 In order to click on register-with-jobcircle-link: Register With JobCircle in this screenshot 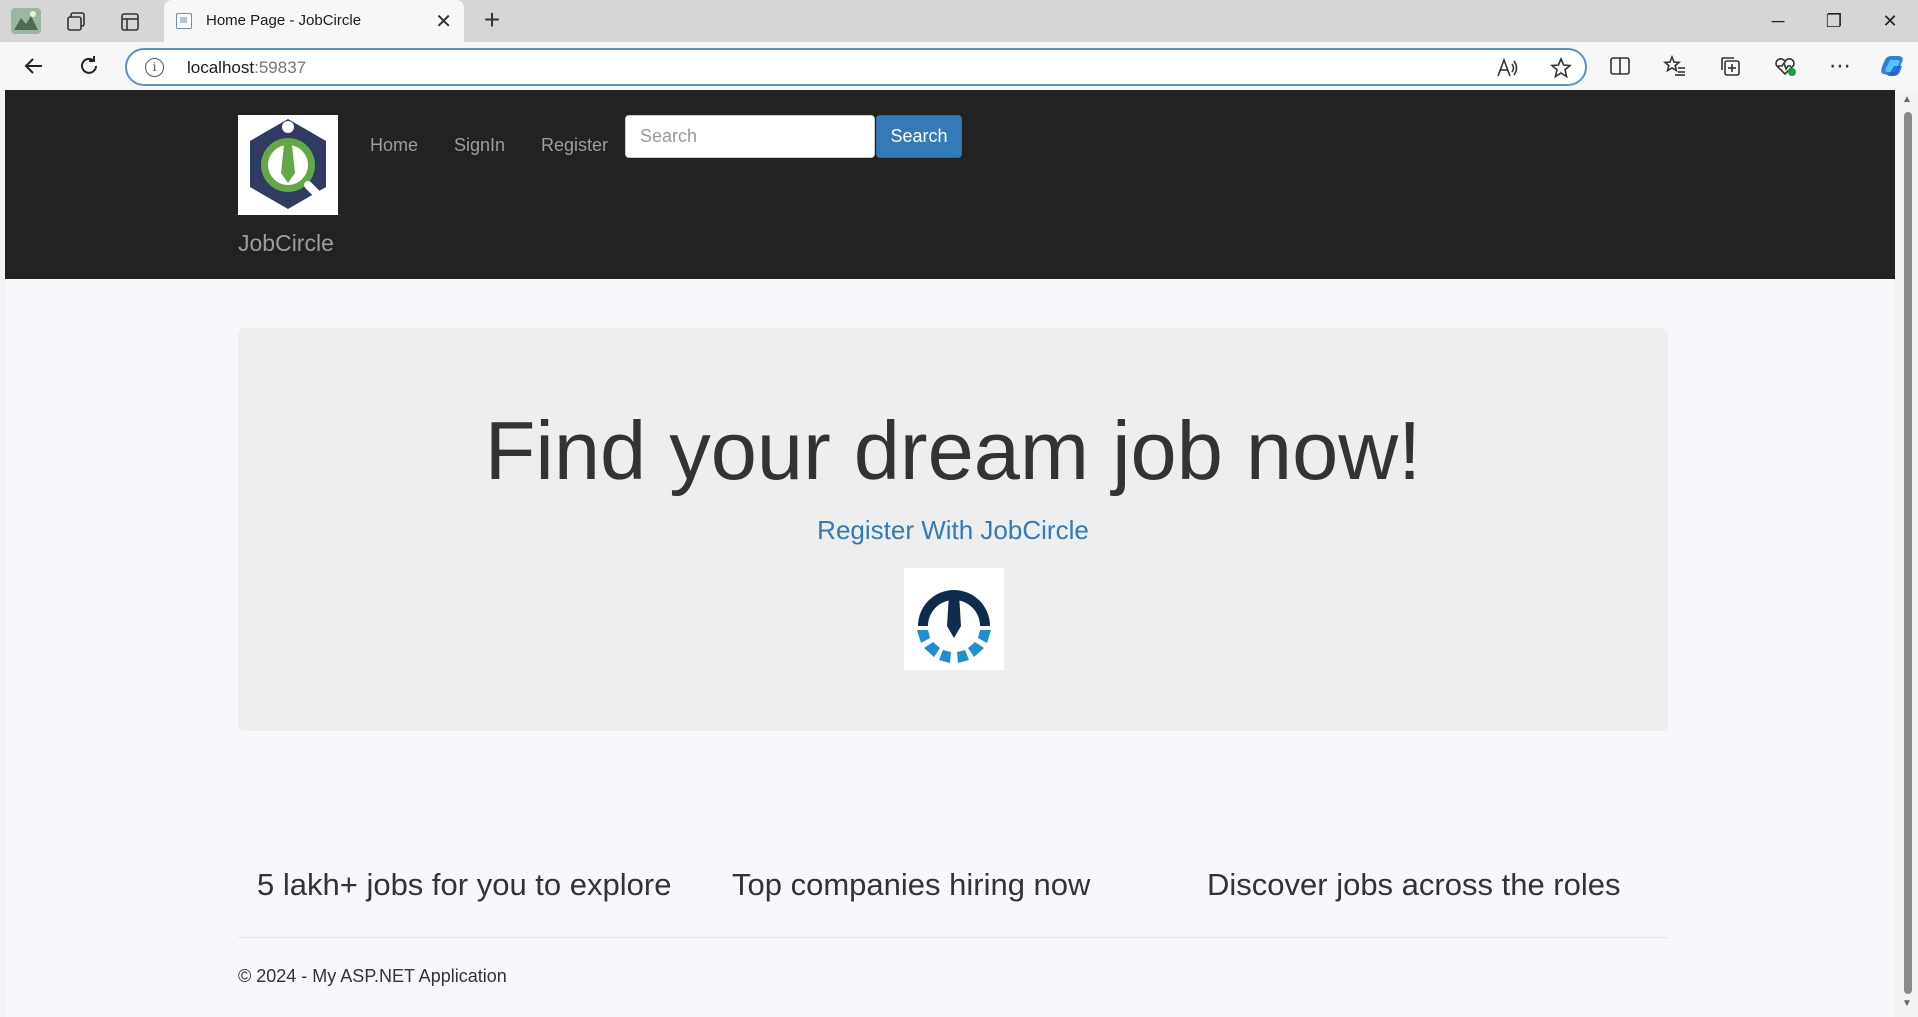, I will do `click(953, 530)`.